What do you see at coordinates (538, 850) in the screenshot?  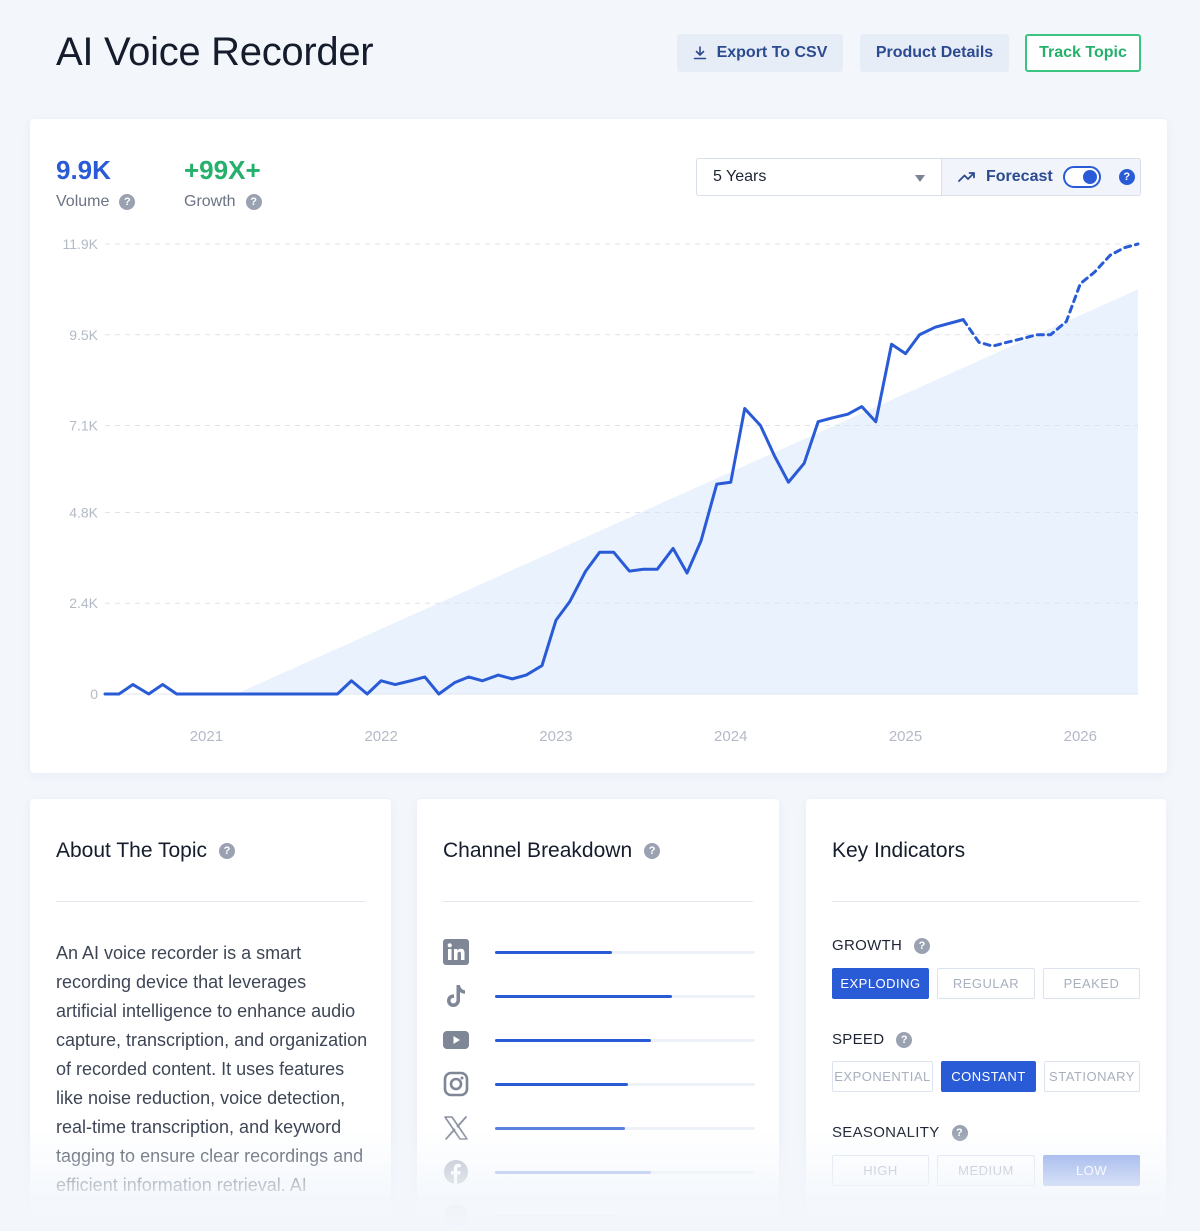 I see `channel-title-label: Channel Breakdown` at bounding box center [538, 850].